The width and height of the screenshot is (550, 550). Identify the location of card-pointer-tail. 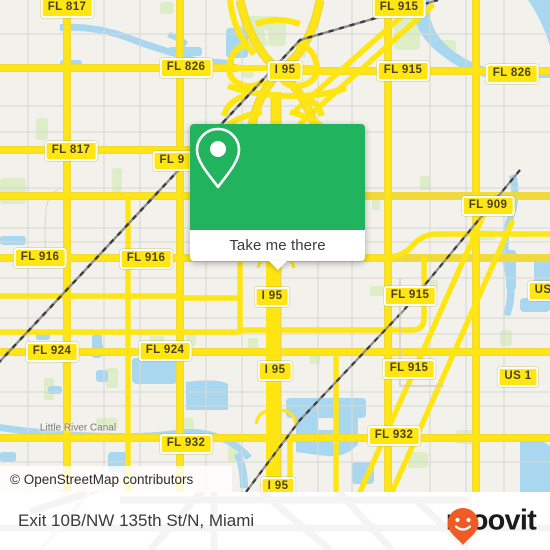
(277, 265).